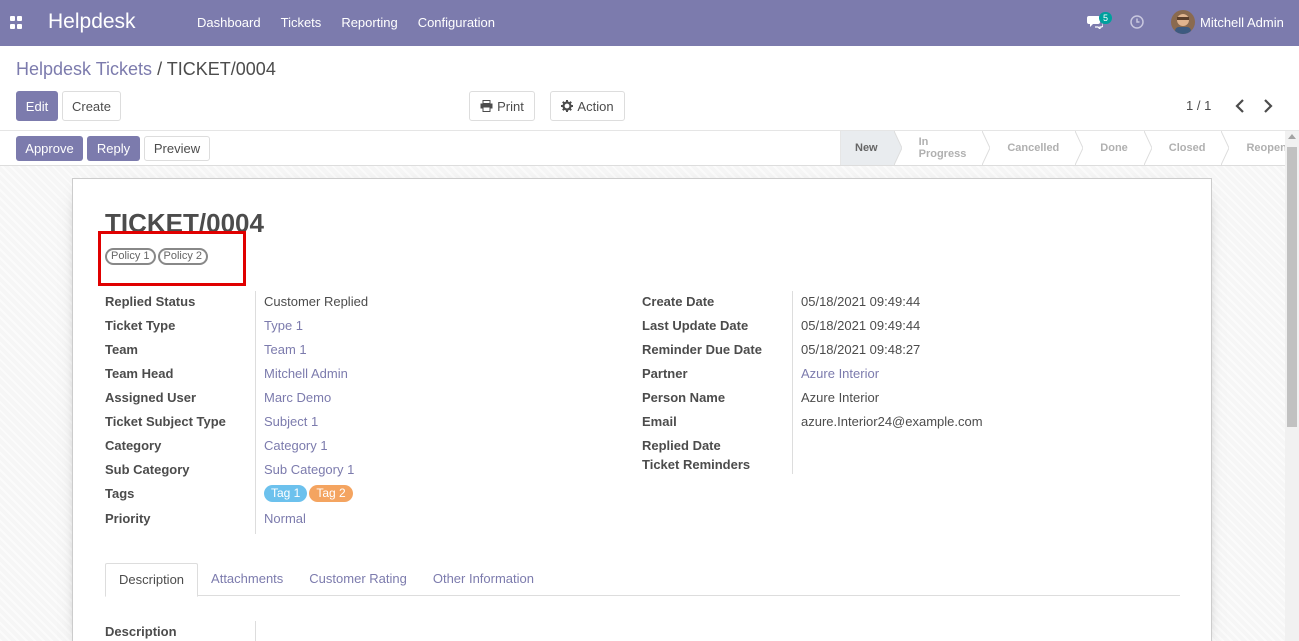 The image size is (1299, 641). I want to click on ticket-type-value: Type 1, so click(283, 325).